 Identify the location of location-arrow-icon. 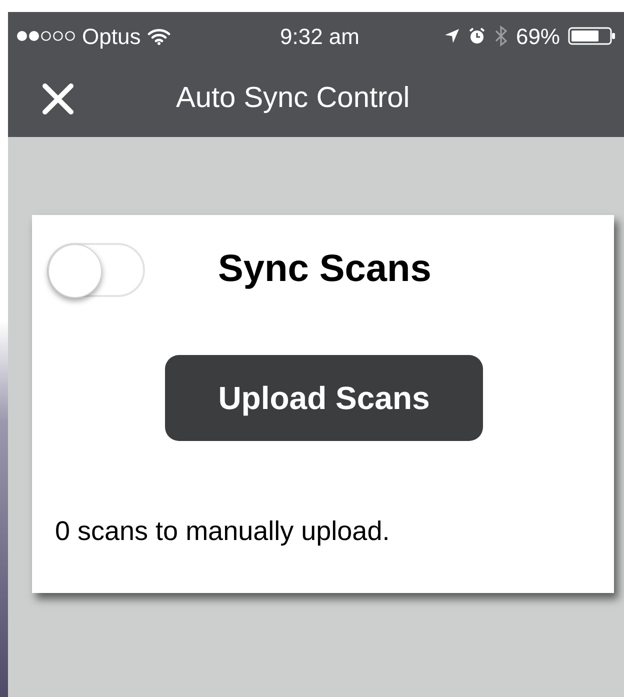
(452, 36).